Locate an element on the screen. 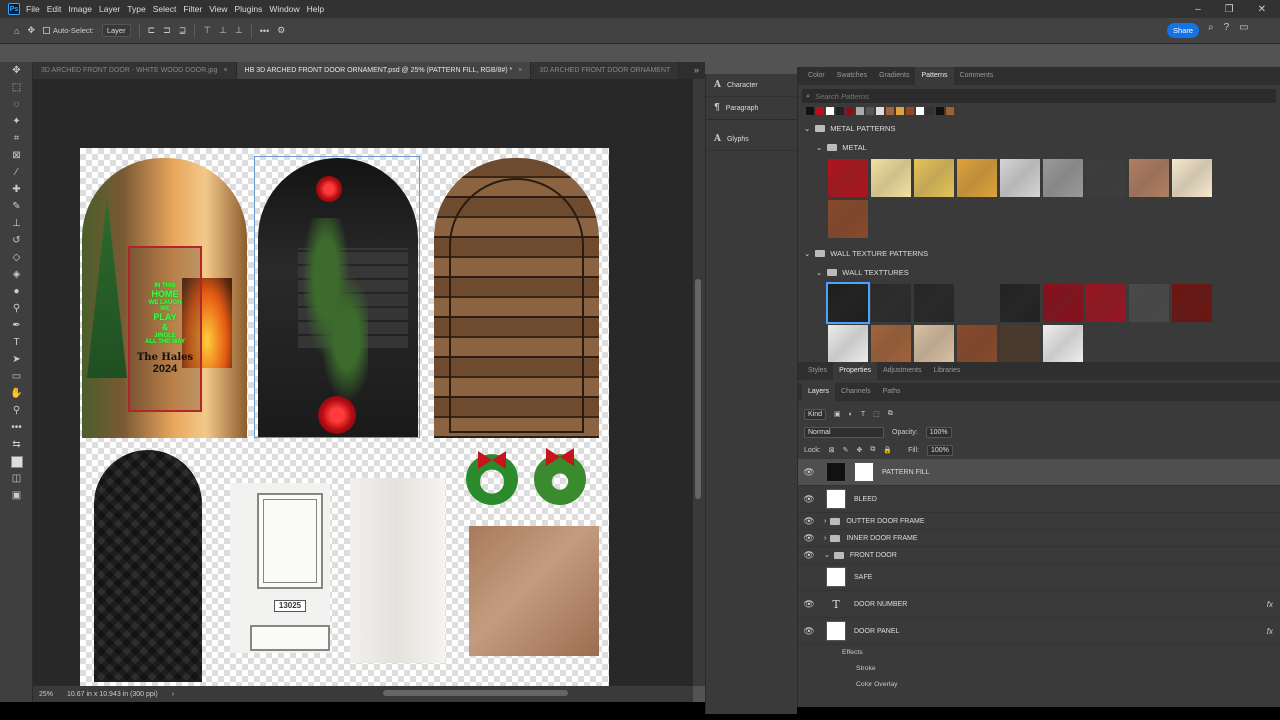 This screenshot has height=720, width=1280. tab-gradients: Gradients is located at coordinates (894, 76).